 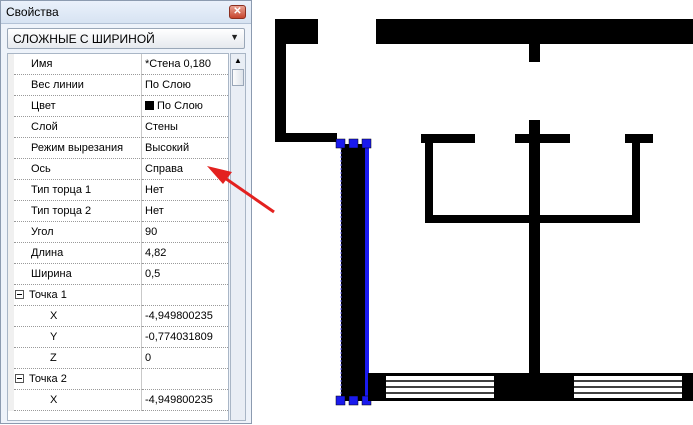 I want to click on wall-axis-line, so click(x=367, y=272).